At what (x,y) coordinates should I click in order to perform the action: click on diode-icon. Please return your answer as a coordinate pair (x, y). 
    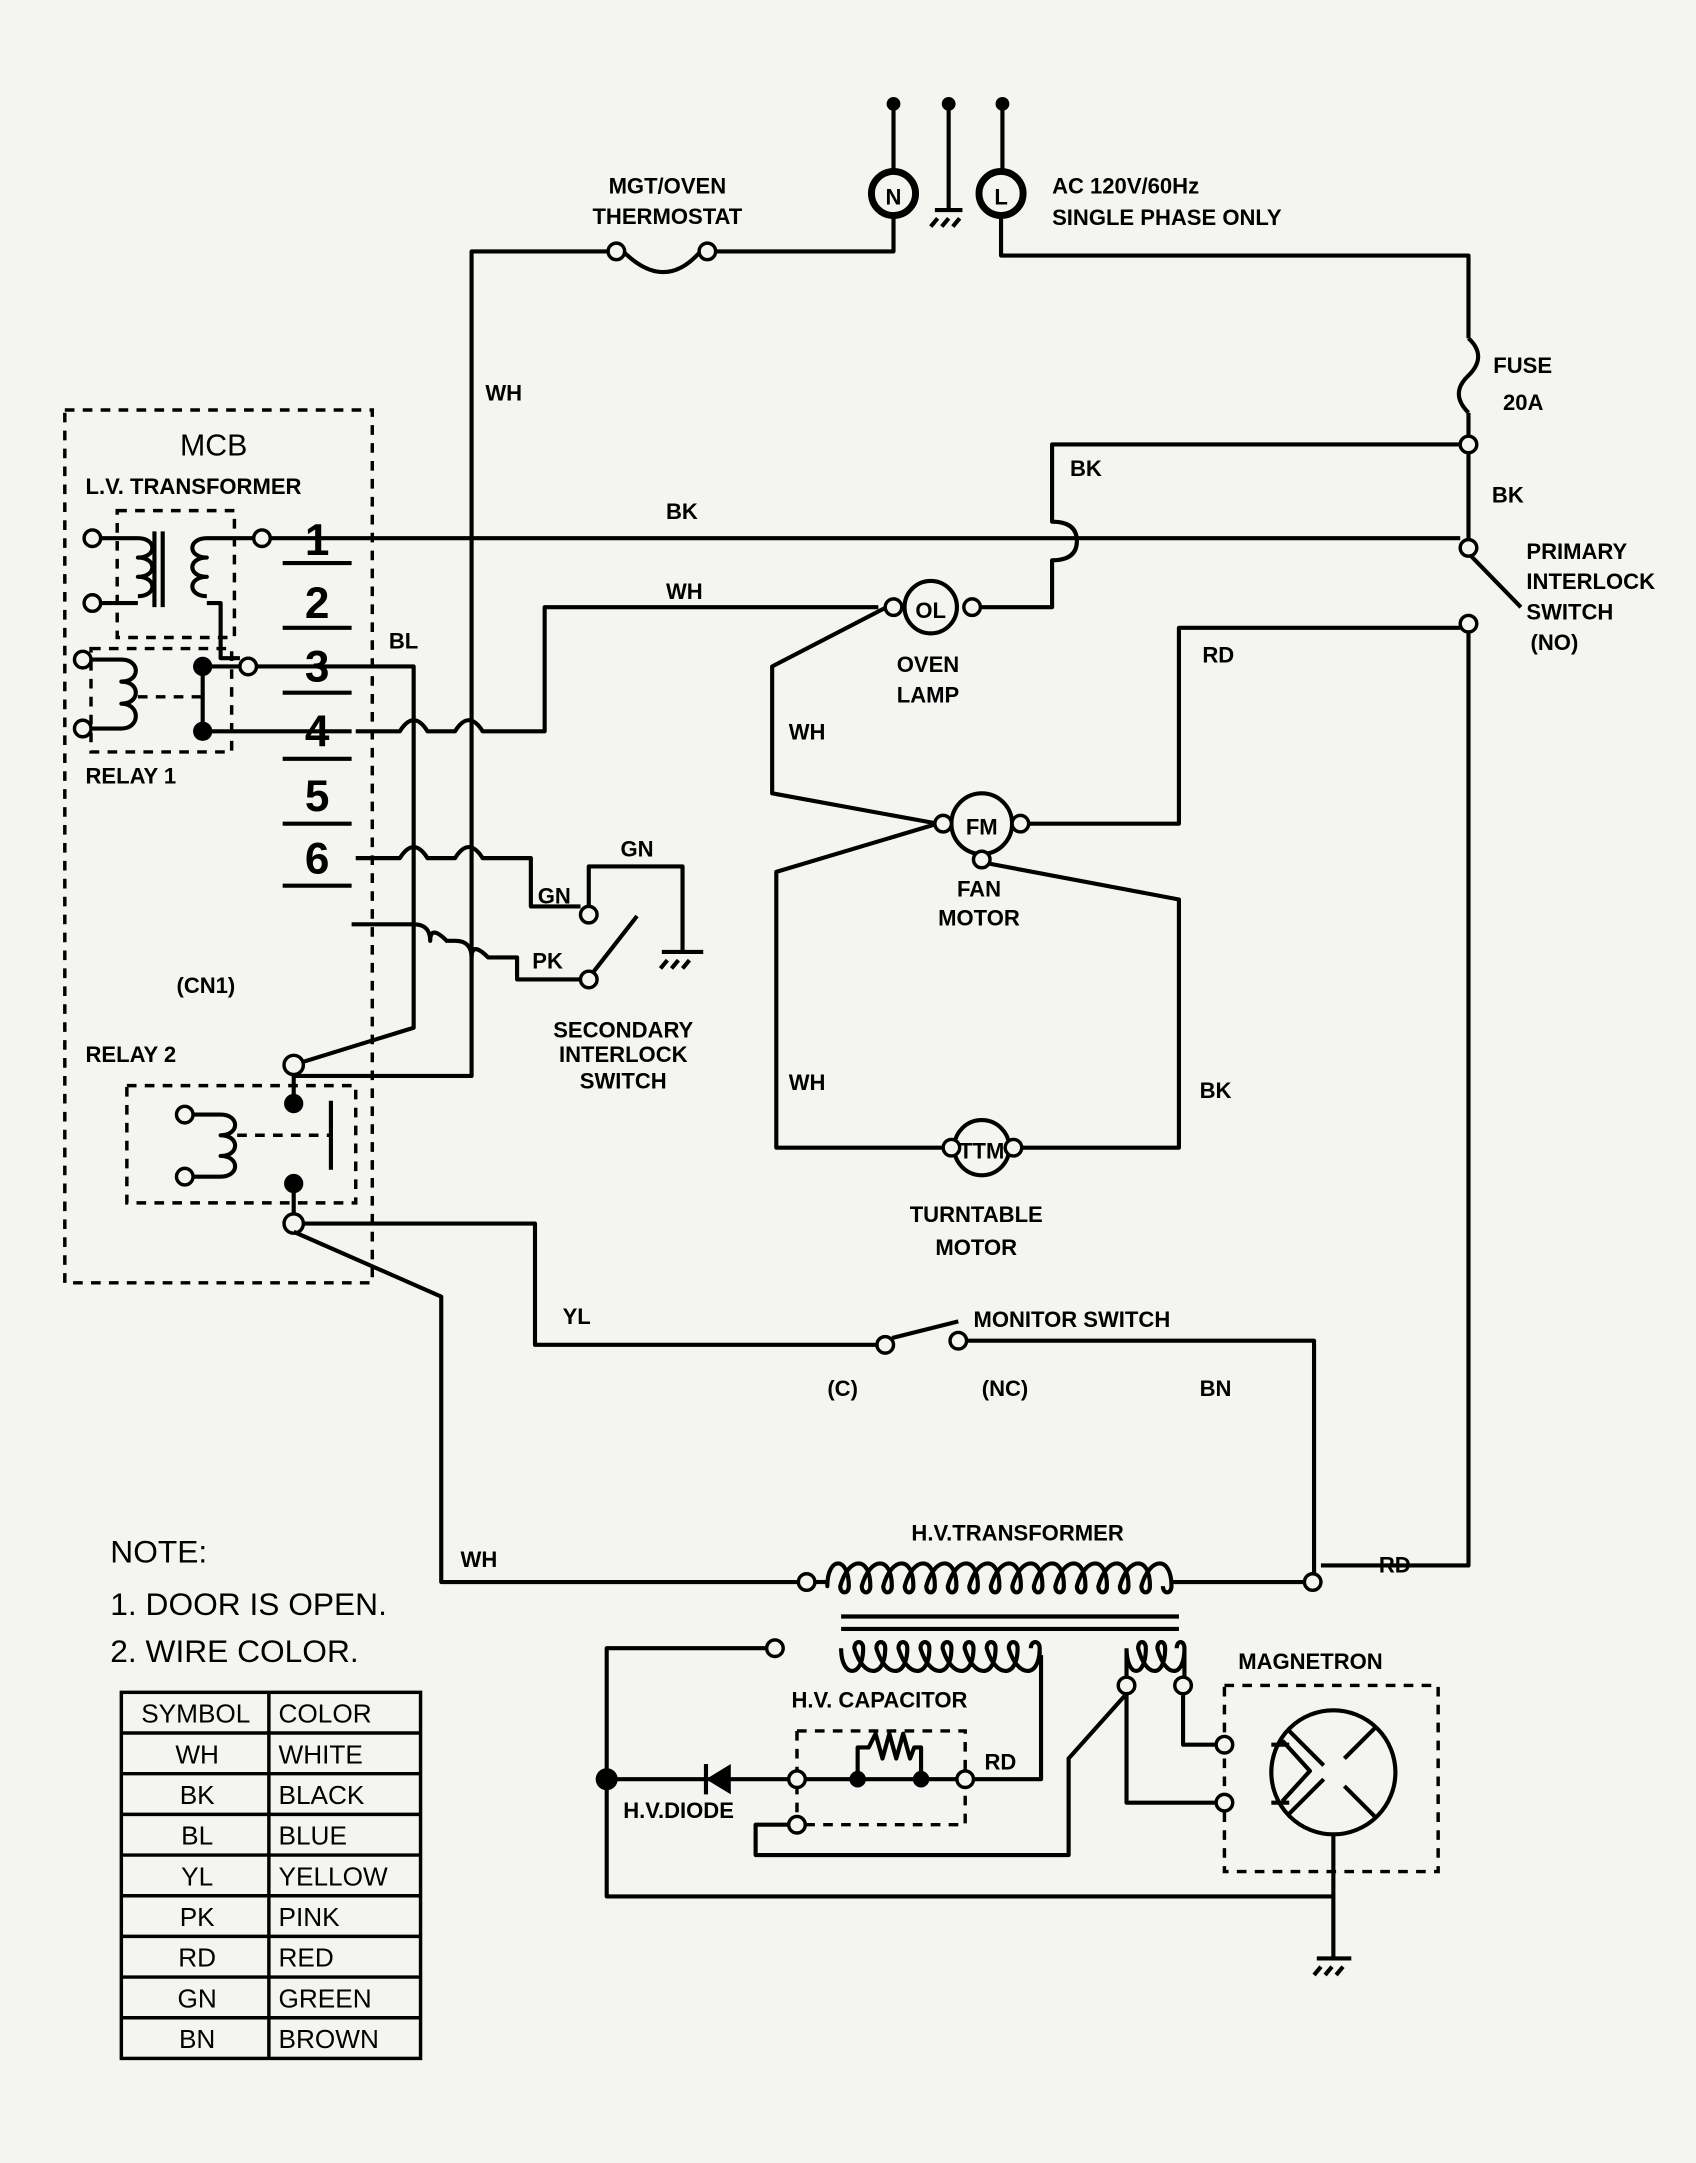
    Looking at the image, I should click on (718, 1779).